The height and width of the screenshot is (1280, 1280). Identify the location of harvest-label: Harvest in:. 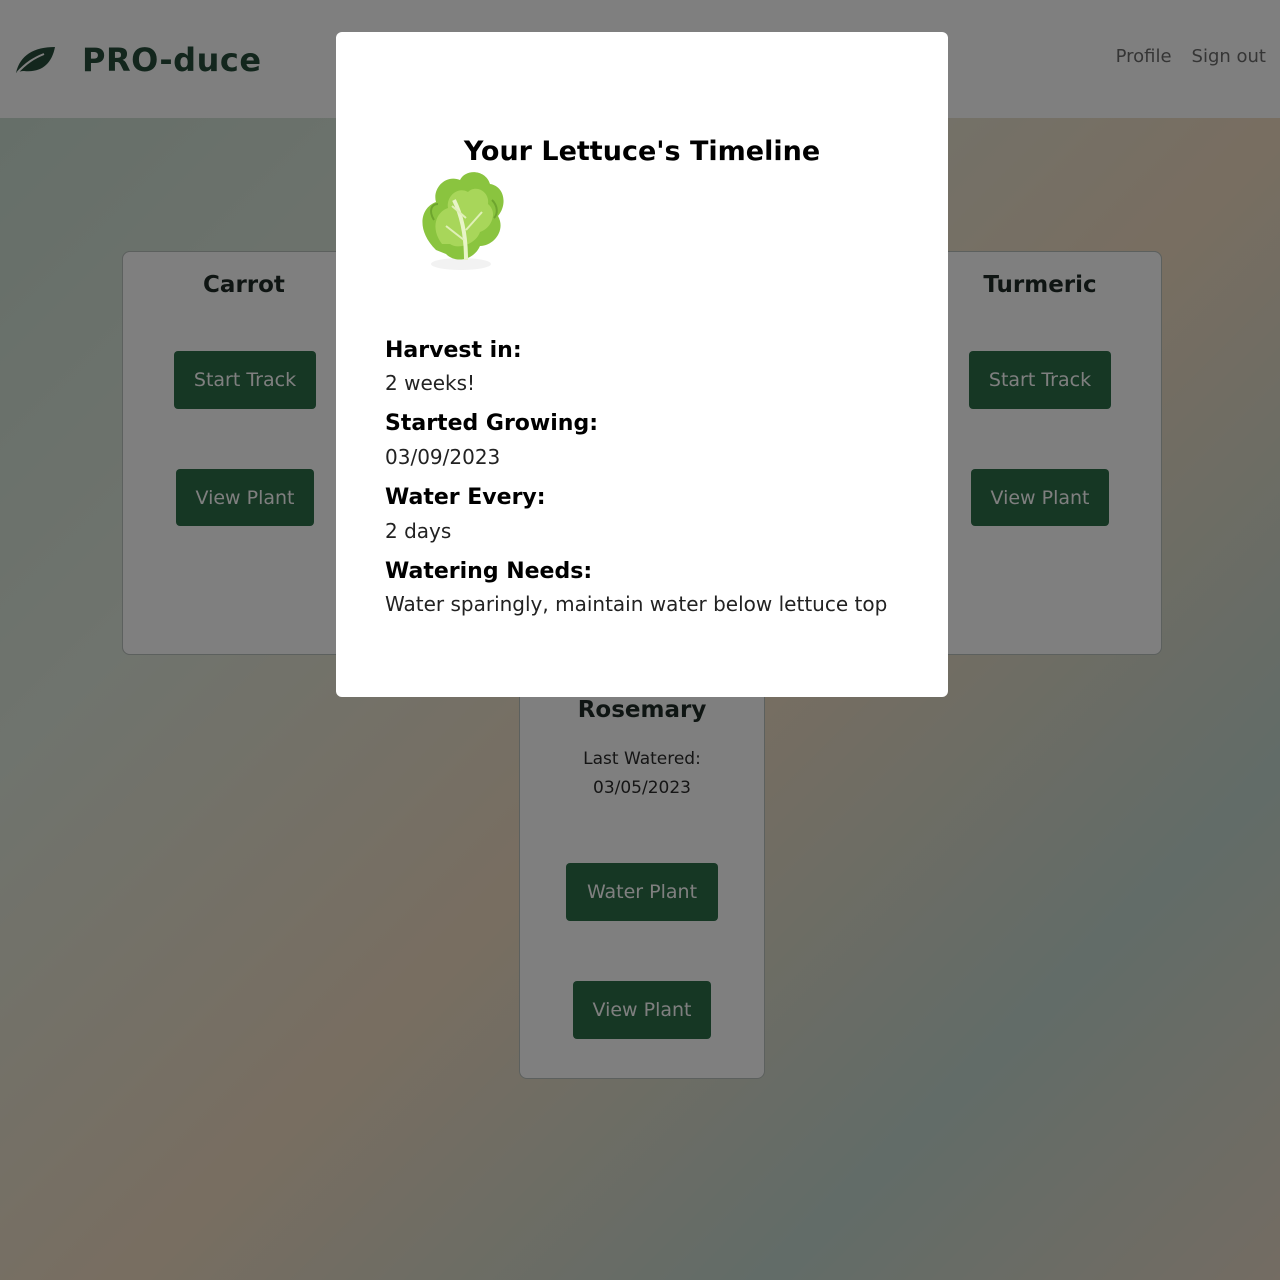
(453, 350).